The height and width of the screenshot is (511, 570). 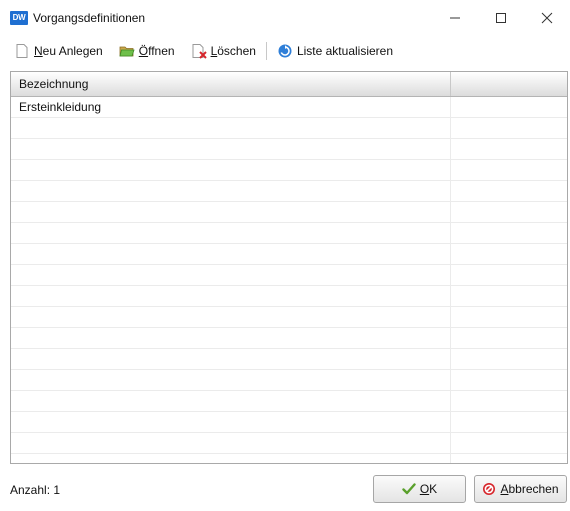 I want to click on cancel-button: Abbrechen, so click(x=520, y=489).